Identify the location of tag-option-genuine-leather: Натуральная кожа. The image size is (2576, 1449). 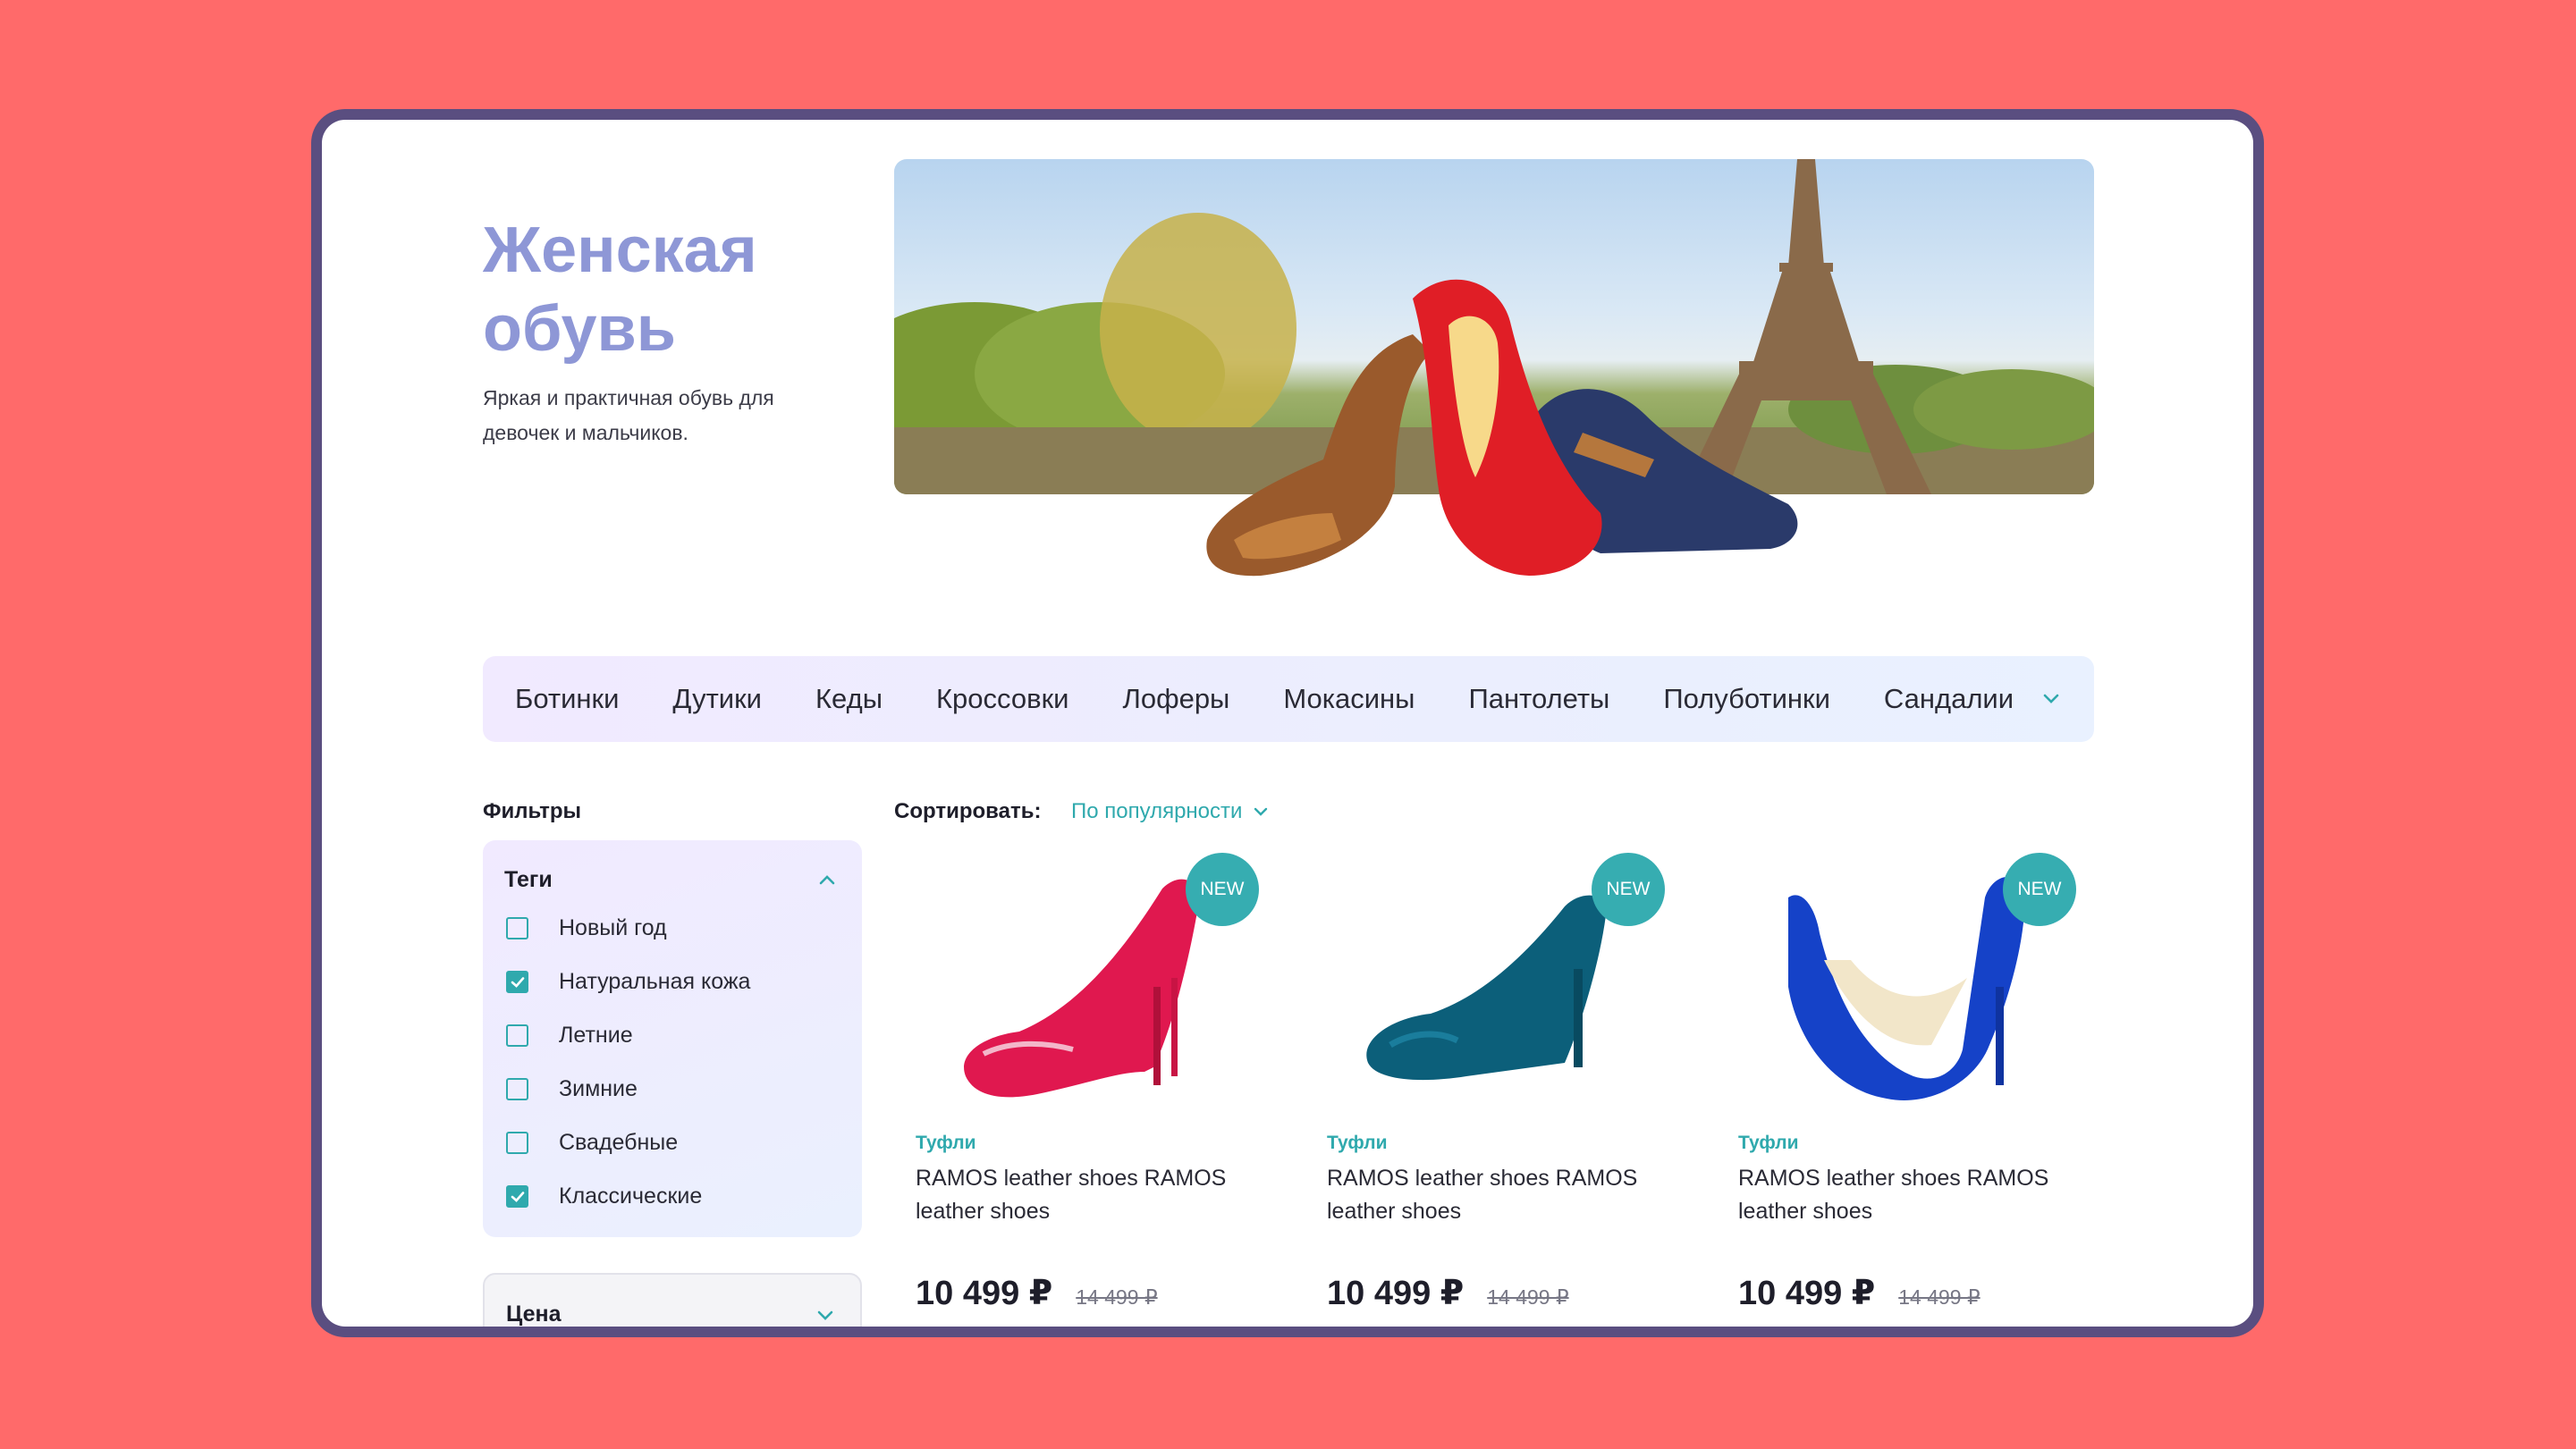
(628, 982).